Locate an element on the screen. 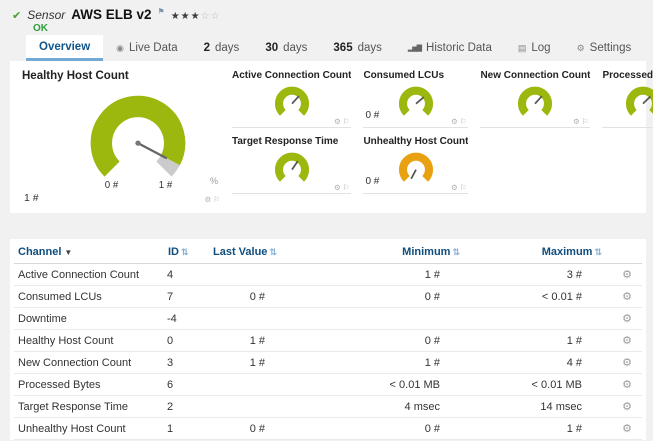 The width and height of the screenshot is (653, 441). channel-name: Downtime is located at coordinates (89, 318).